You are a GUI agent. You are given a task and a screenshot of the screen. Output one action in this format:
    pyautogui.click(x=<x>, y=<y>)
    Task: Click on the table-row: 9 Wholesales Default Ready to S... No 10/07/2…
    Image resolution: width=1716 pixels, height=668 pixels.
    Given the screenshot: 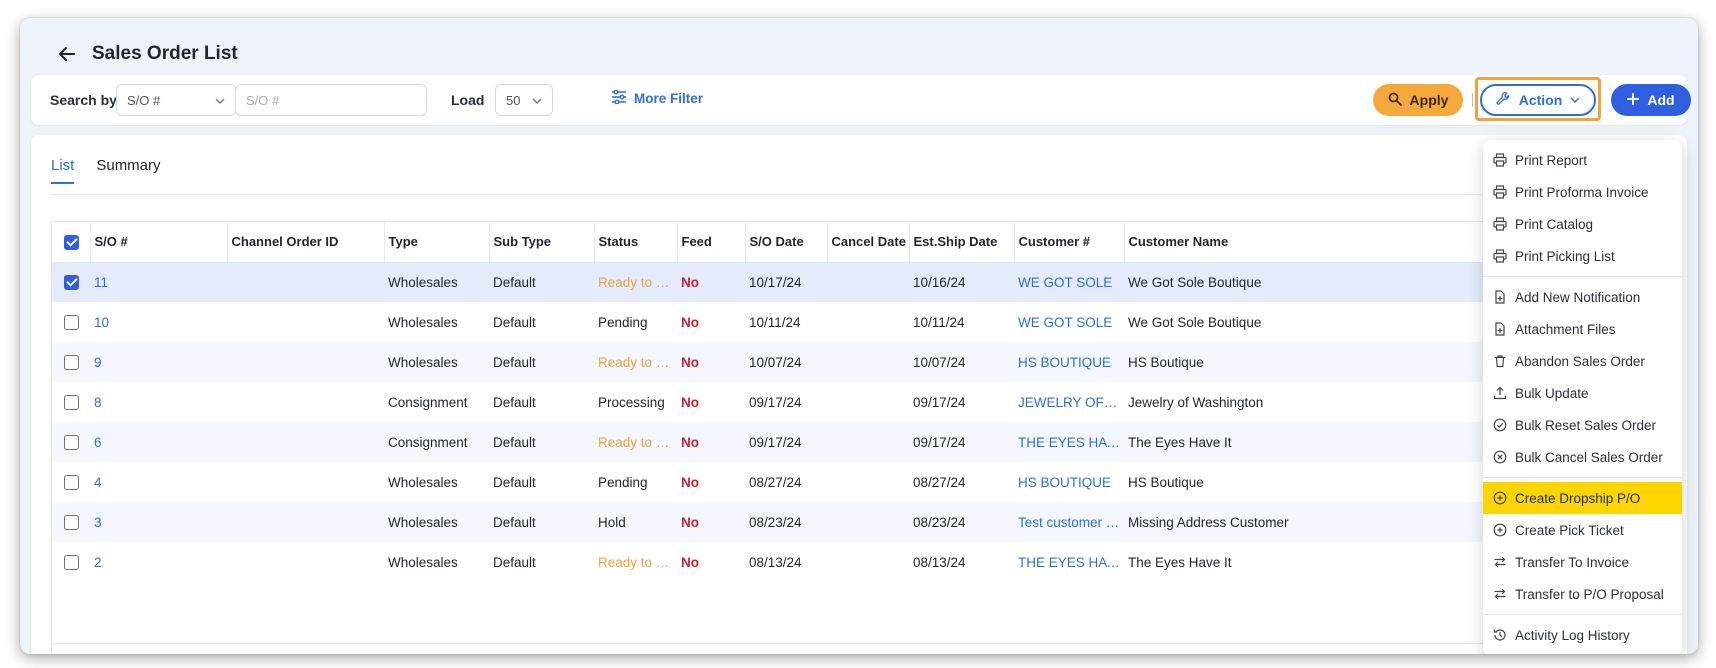 What is the action you would take?
    pyautogui.click(x=859, y=362)
    